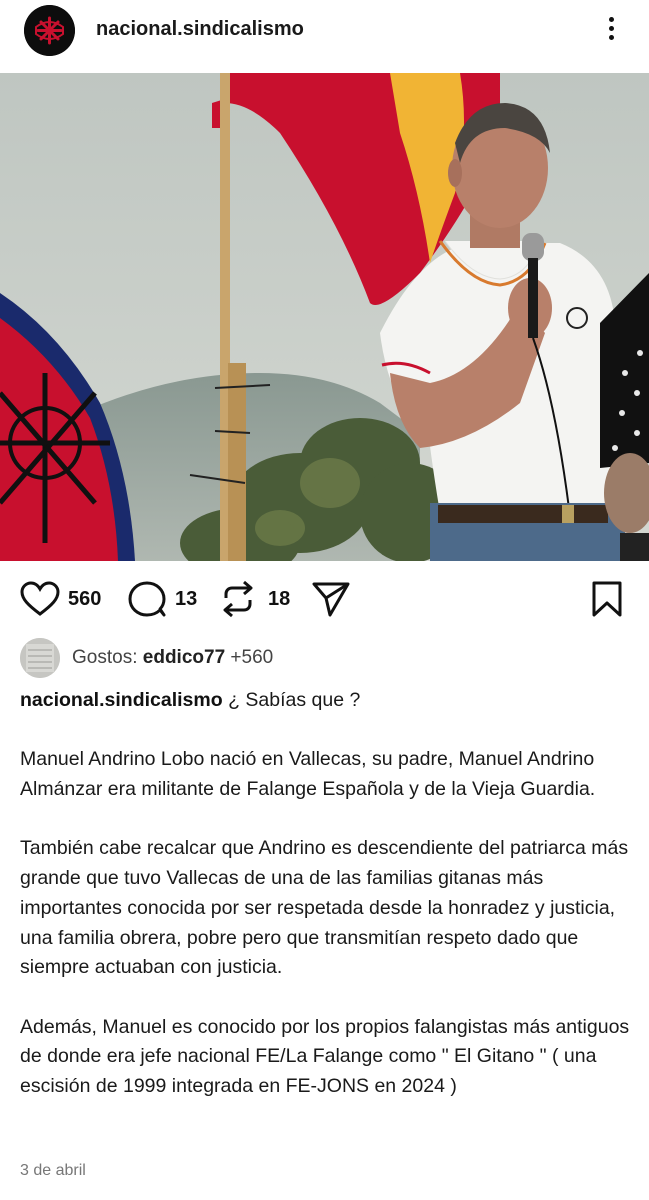 This screenshot has width=649, height=1200. Describe the element at coordinates (252, 657) in the screenshot. I see `likes-suffix: +560` at that location.